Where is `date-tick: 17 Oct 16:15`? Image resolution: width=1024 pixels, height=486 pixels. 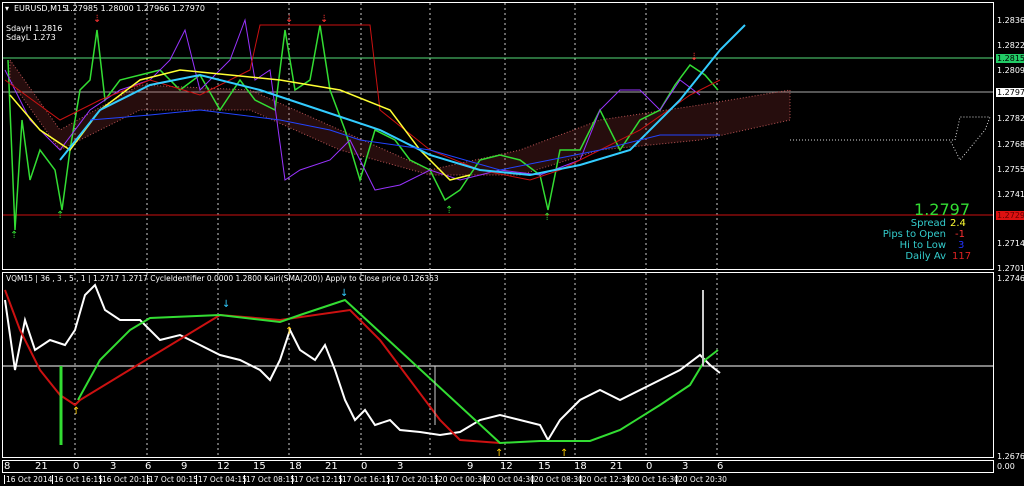 date-tick: 17 Oct 16:15 is located at coordinates (365, 479).